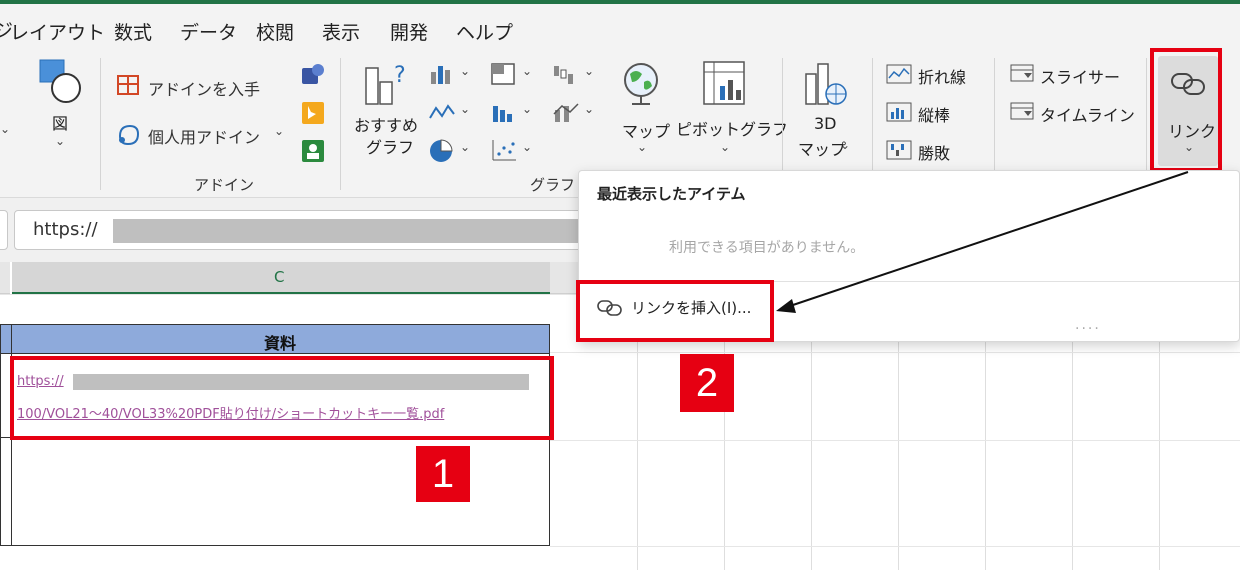 The image size is (1240, 570). Describe the element at coordinates (982, 242) in the screenshot. I see `annotation-arrow` at that location.